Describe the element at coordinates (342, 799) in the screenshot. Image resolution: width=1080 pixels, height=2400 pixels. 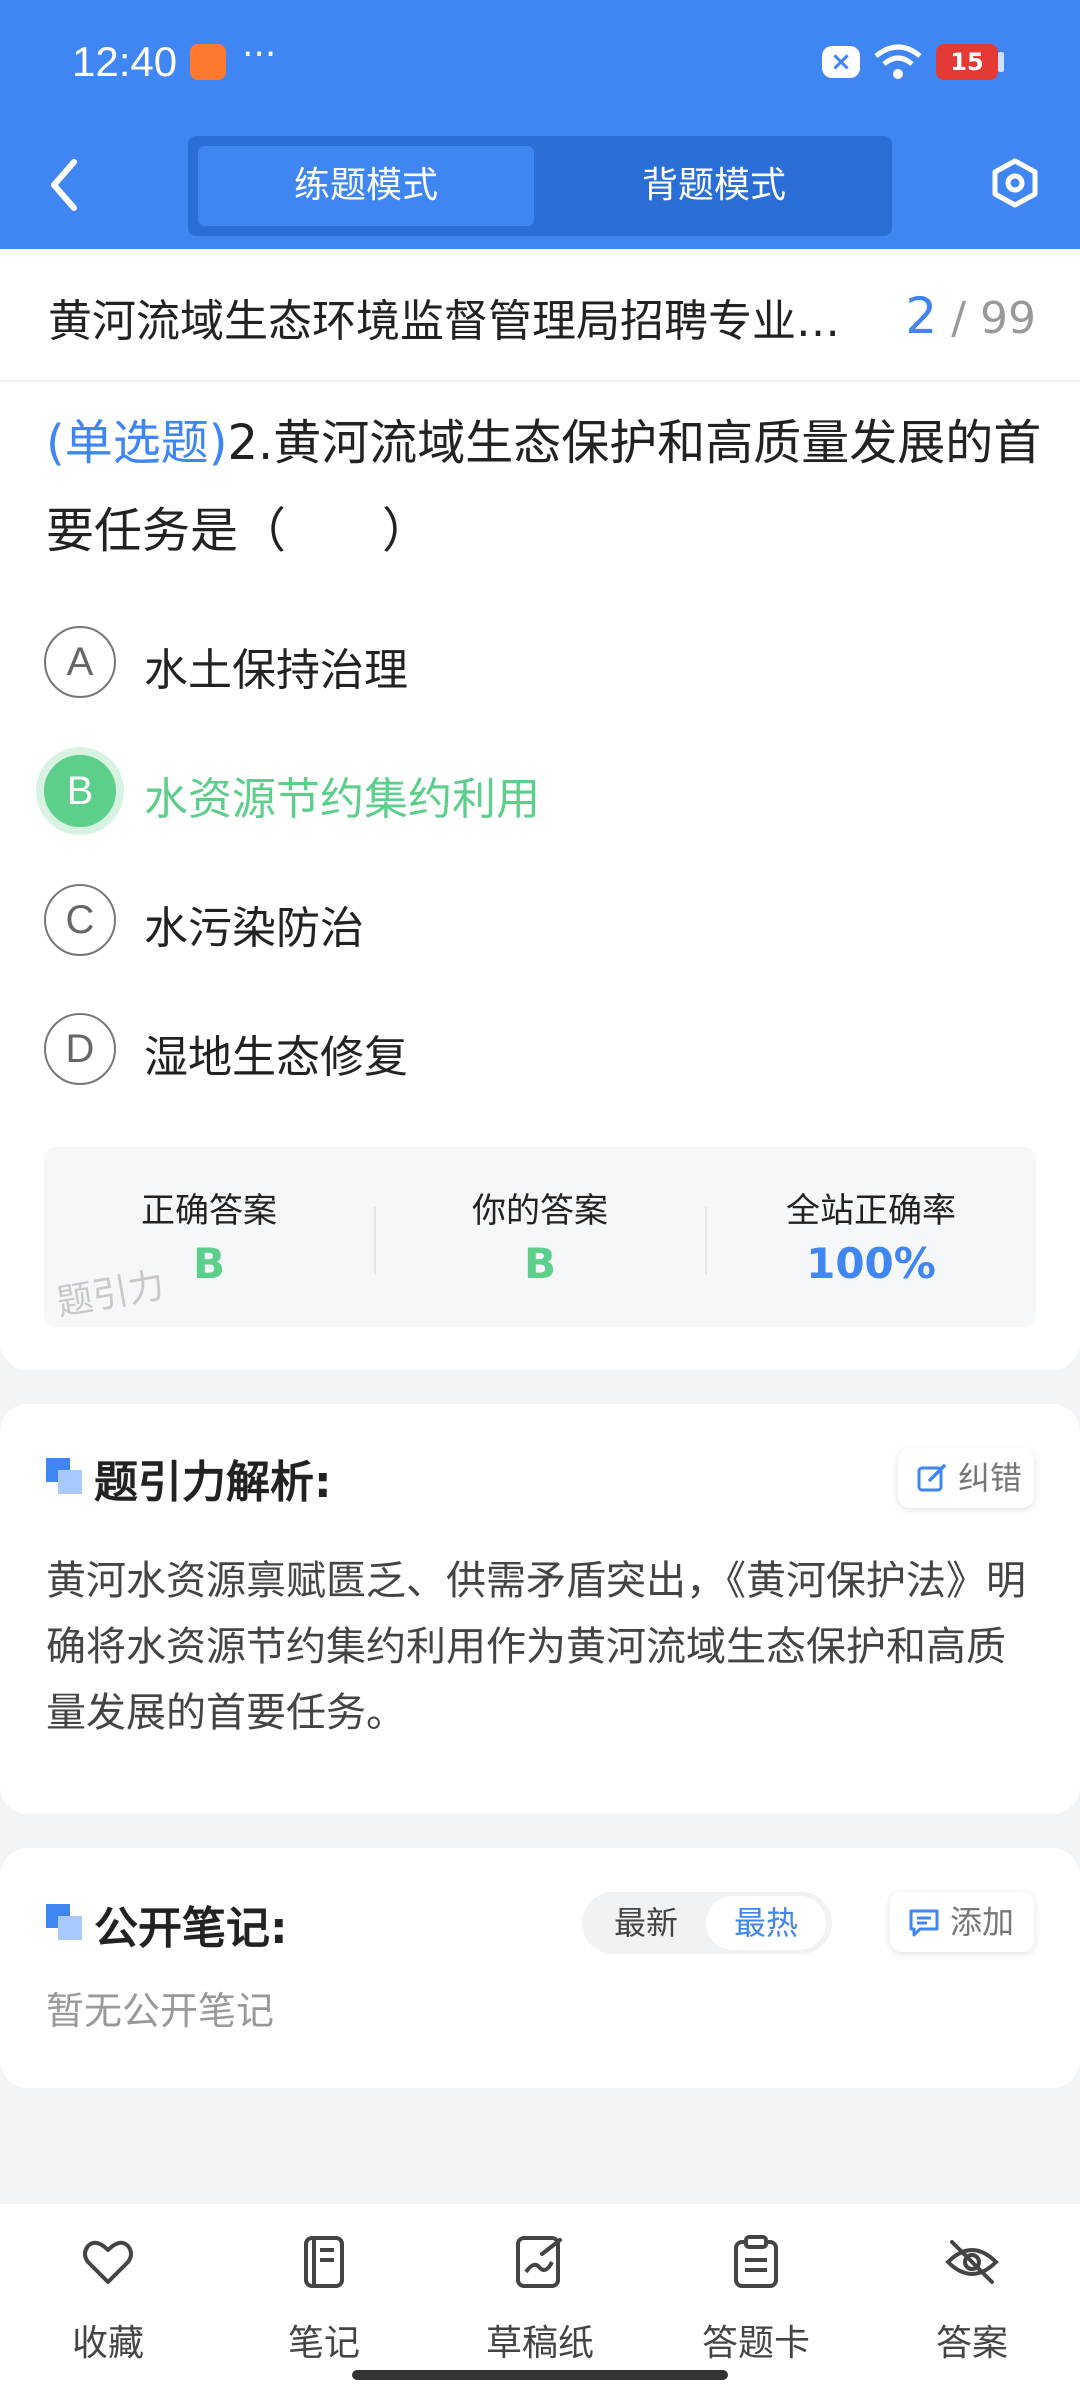
I see `option-text: 水资源节约集约利用` at that location.